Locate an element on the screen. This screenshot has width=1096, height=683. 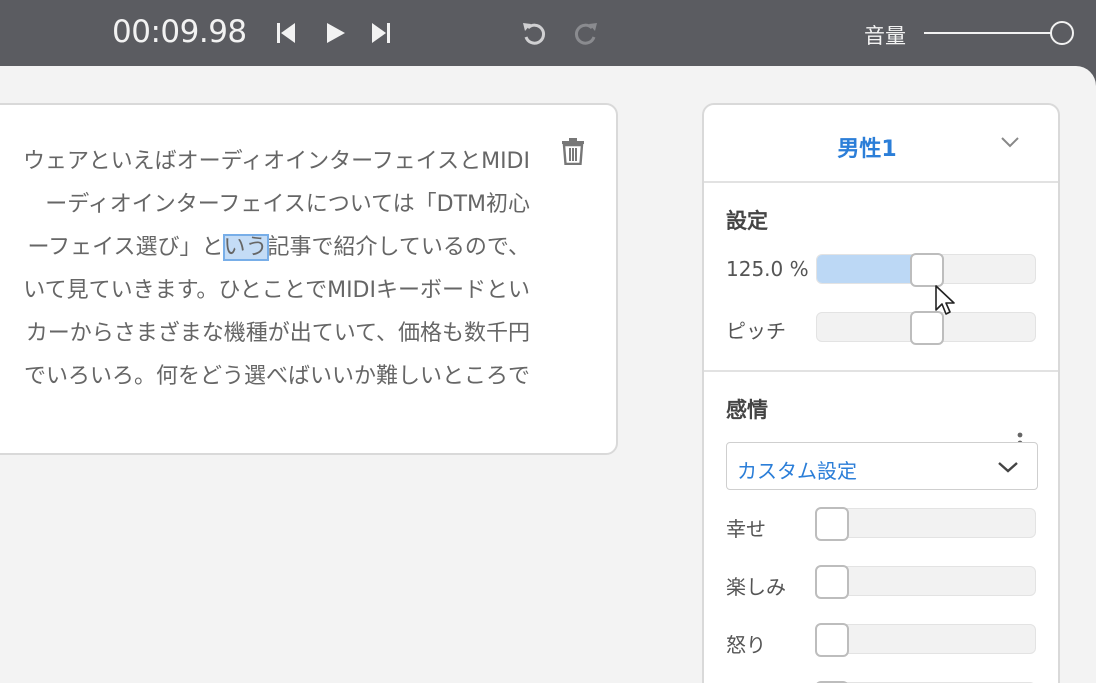
emotion-label-fun: 楽しみ is located at coordinates (756, 587).